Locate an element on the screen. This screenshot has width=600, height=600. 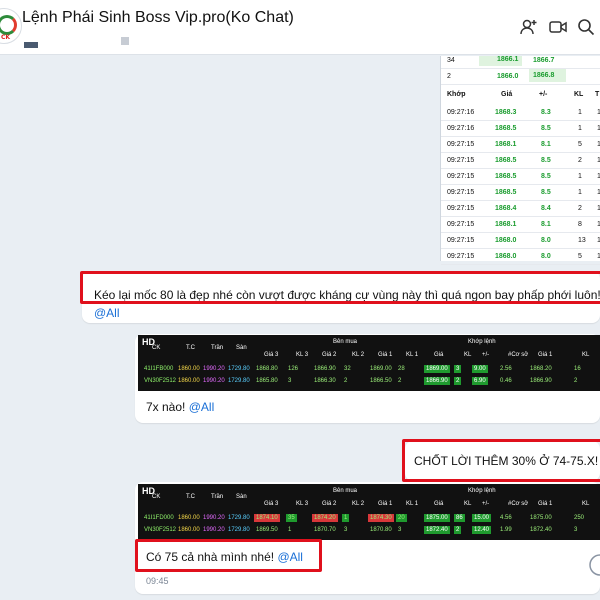
board-cell: 1875.00 is located at coordinates (541, 518).